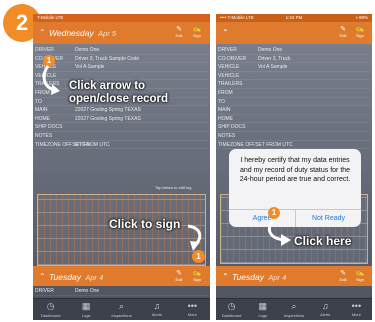  What do you see at coordinates (294, 145) in the screenshot?
I see `detail-row: TIMEZONE OFFSET FROM UTC` at bounding box center [294, 145].